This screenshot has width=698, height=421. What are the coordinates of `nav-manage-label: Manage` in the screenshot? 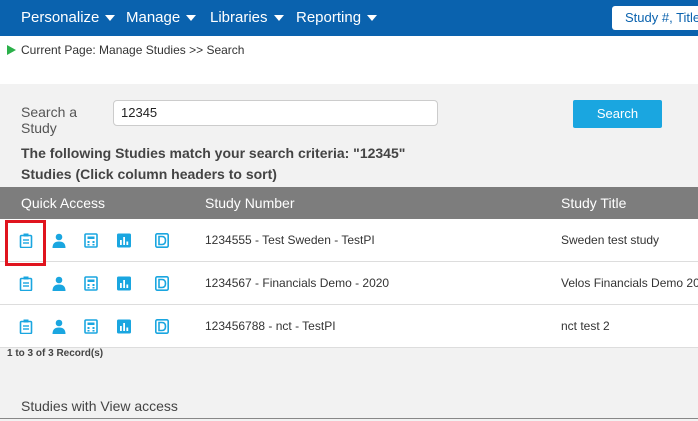 It's located at (153, 17).